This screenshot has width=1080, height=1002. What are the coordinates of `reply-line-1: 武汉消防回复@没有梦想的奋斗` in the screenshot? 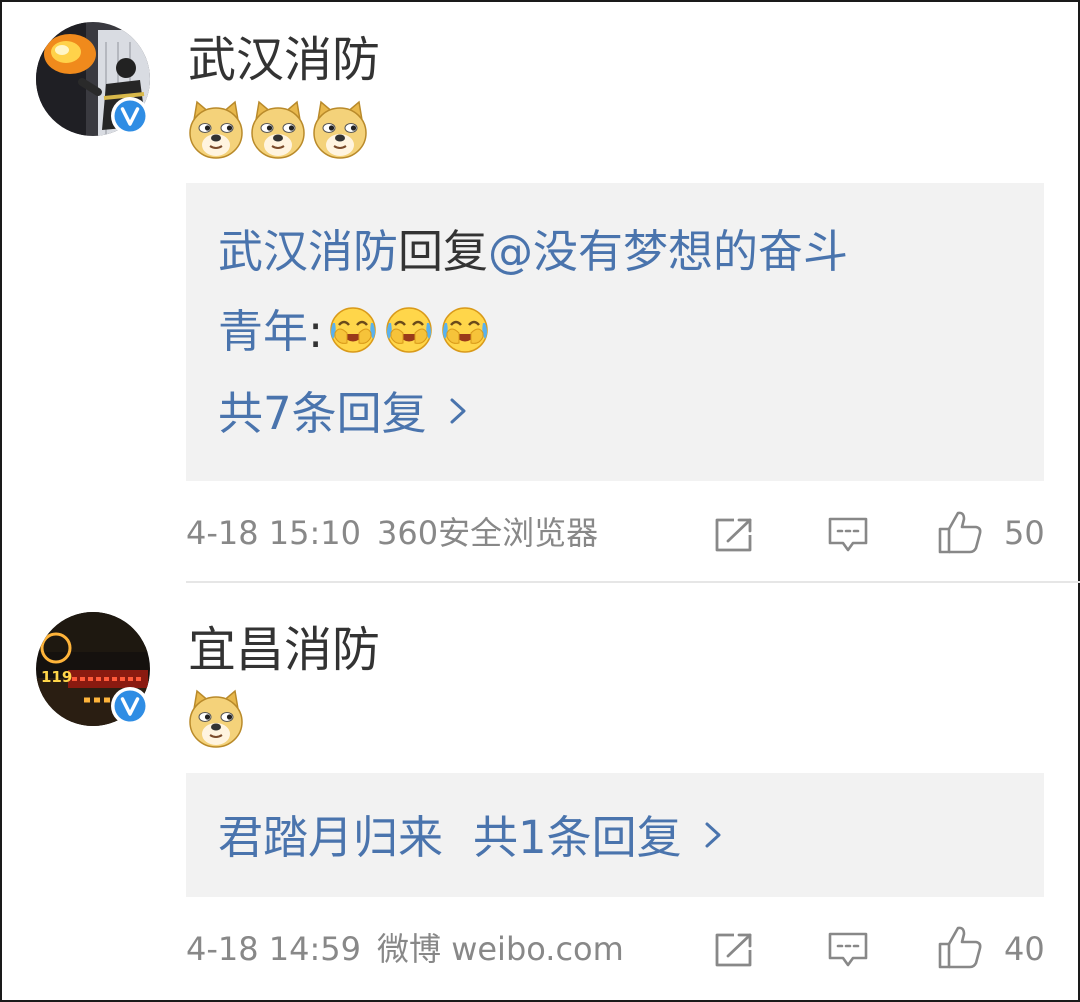 It's located at (533, 251).